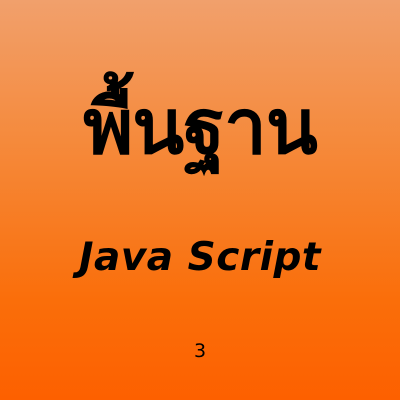 Image resolution: width=400 pixels, height=400 pixels. What do you see at coordinates (200, 351) in the screenshot?
I see `episode-number: 3` at bounding box center [200, 351].